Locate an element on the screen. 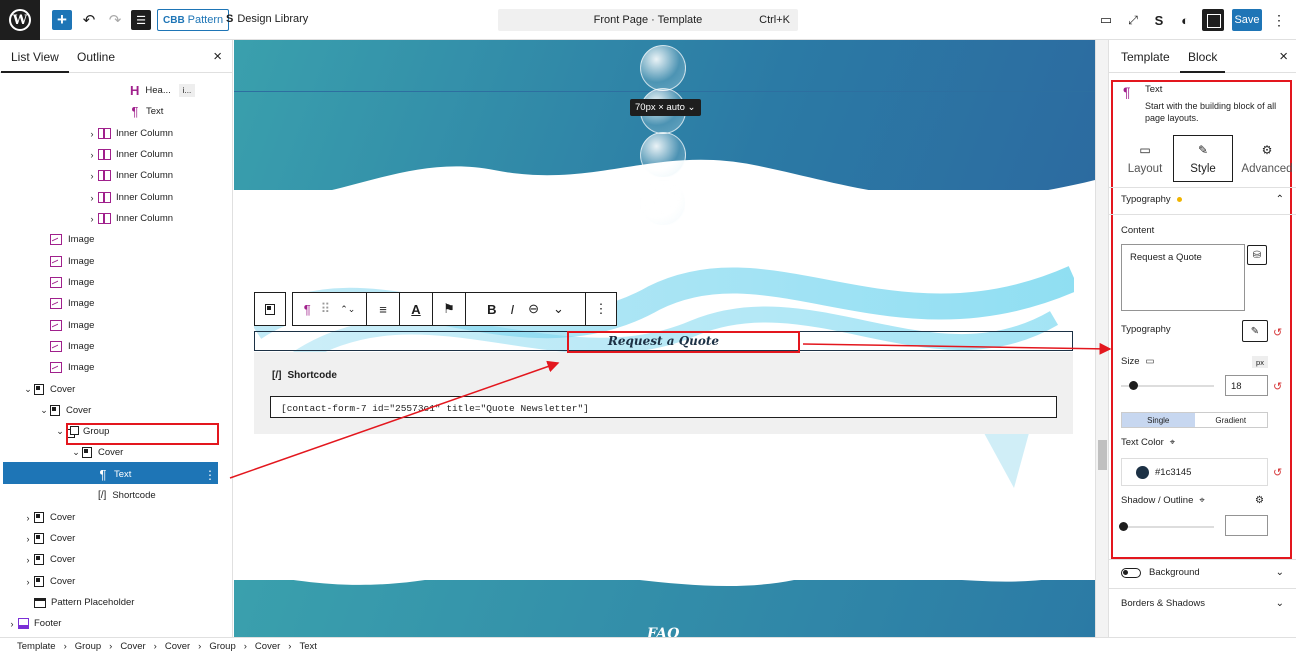 The width and height of the screenshot is (1296, 654). block-type-switcher: ¶ ⠿ ⌃⌄ is located at coordinates (329, 309).